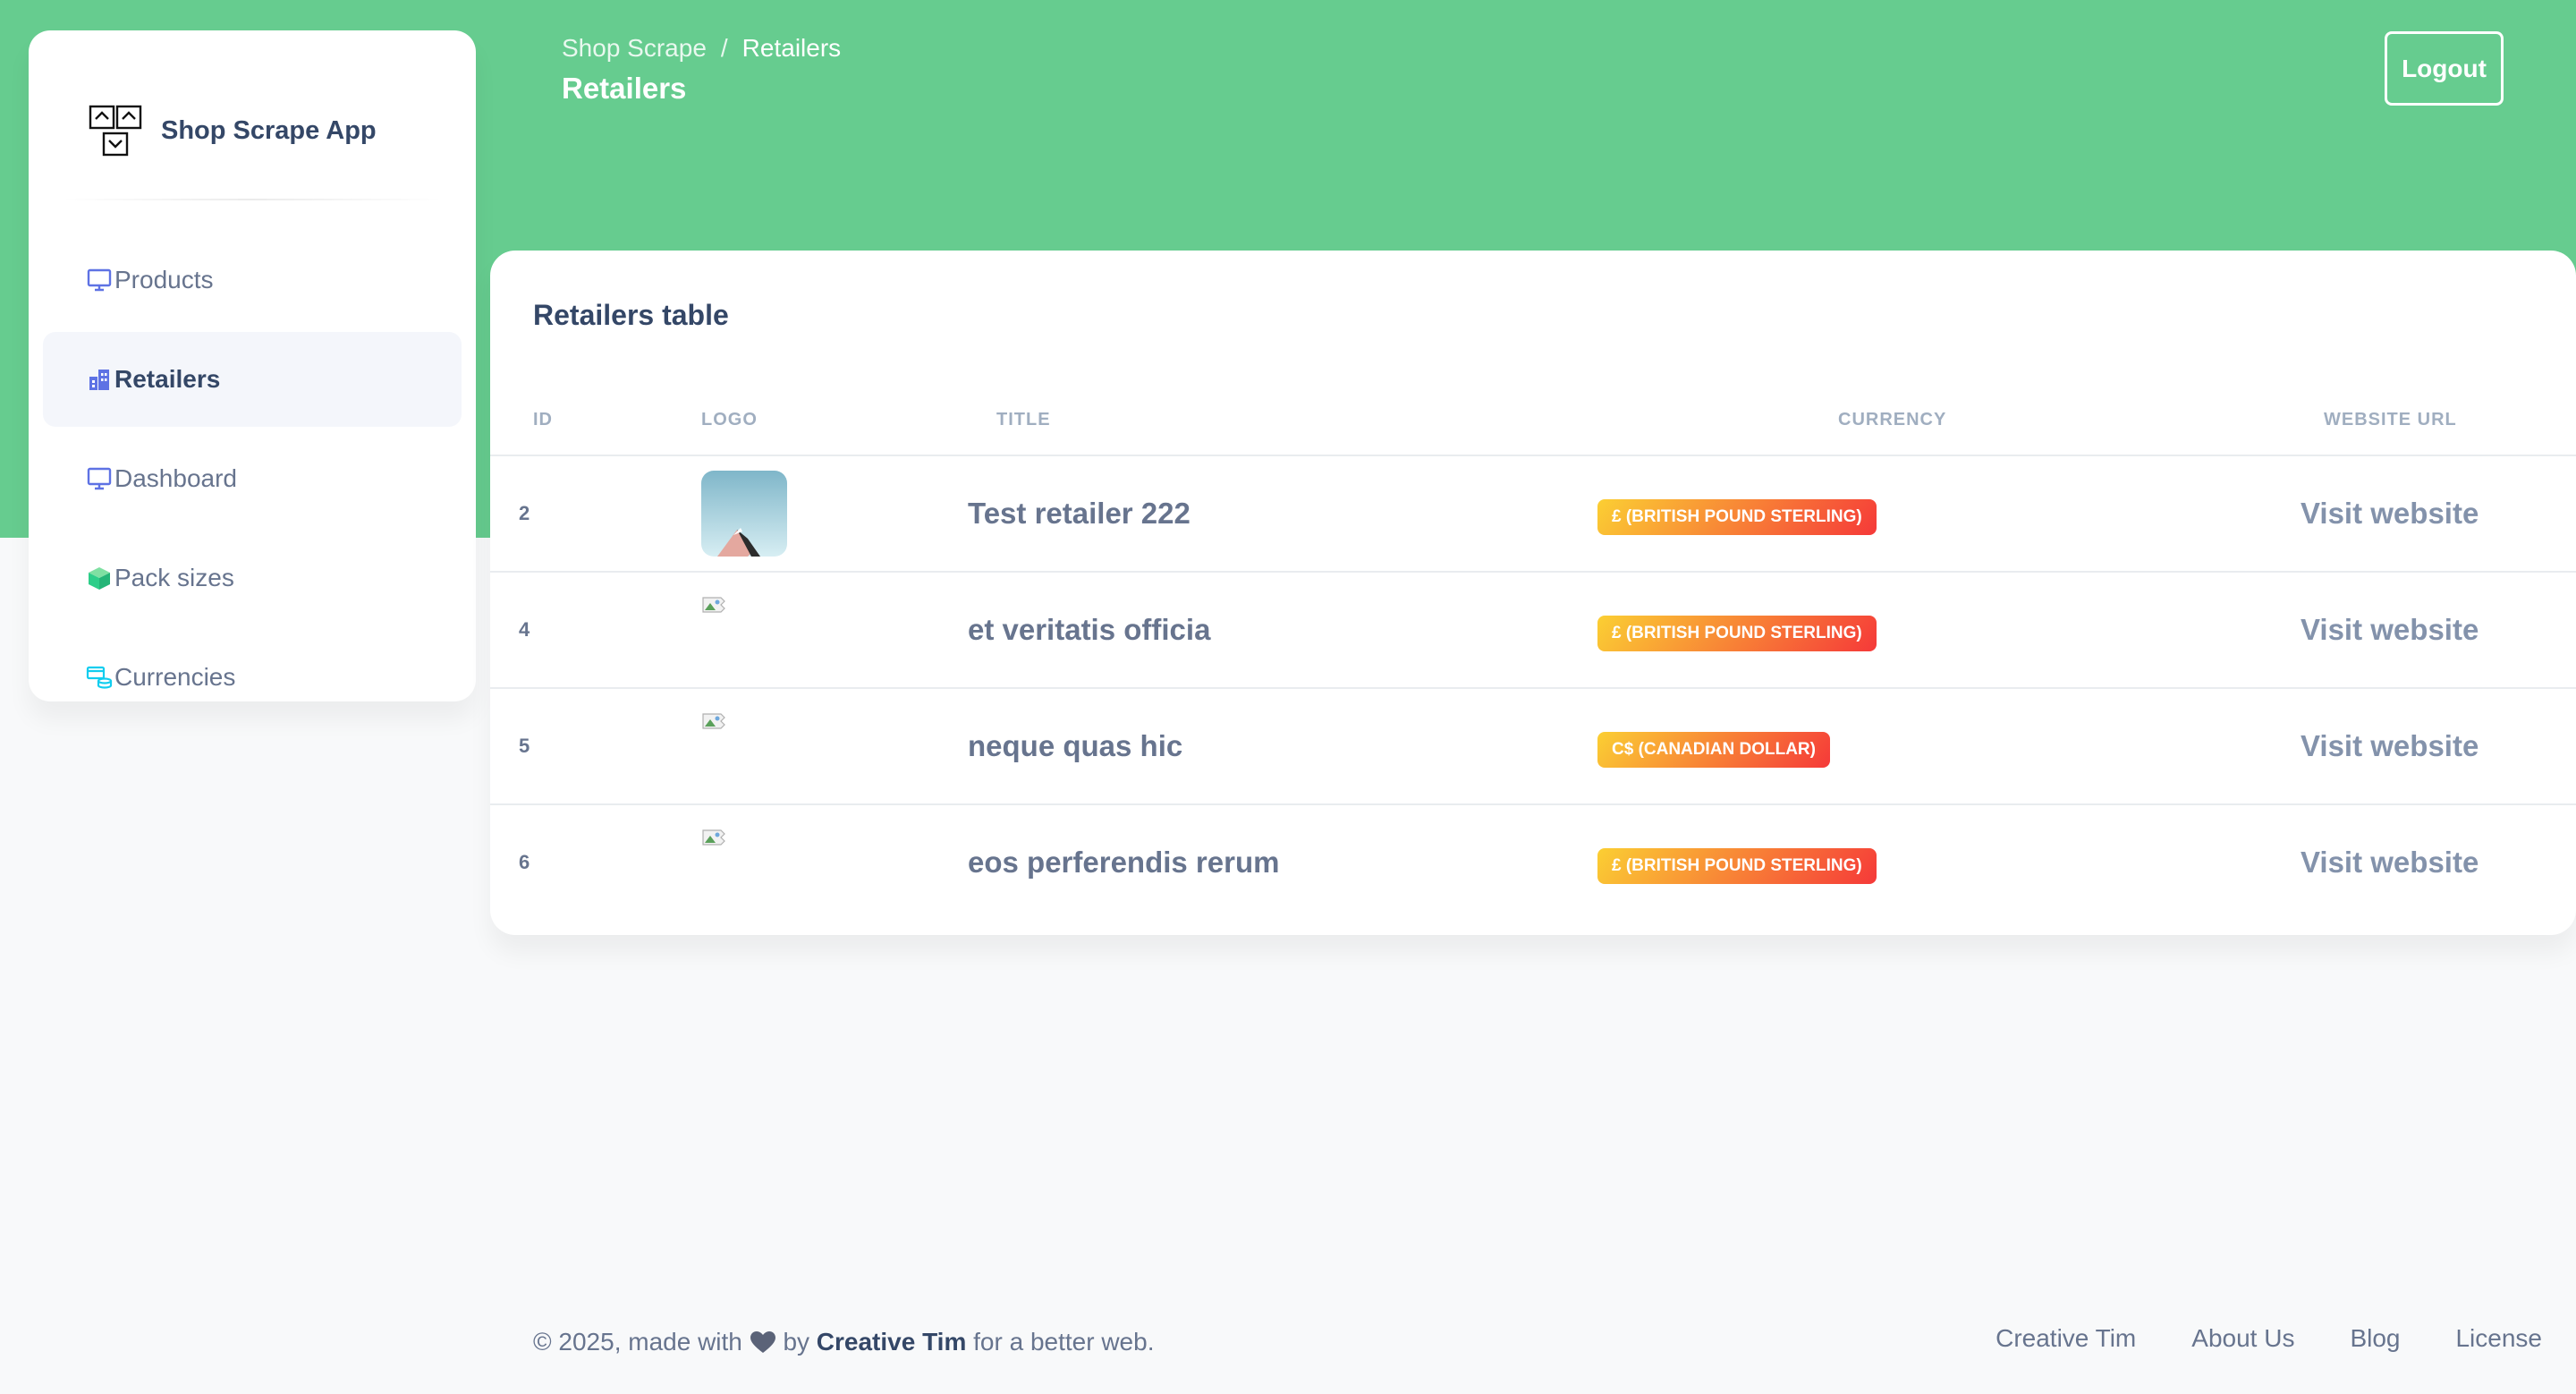 This screenshot has height=1394, width=2576. I want to click on column-header-currency: CURRENCY, so click(1892, 419).